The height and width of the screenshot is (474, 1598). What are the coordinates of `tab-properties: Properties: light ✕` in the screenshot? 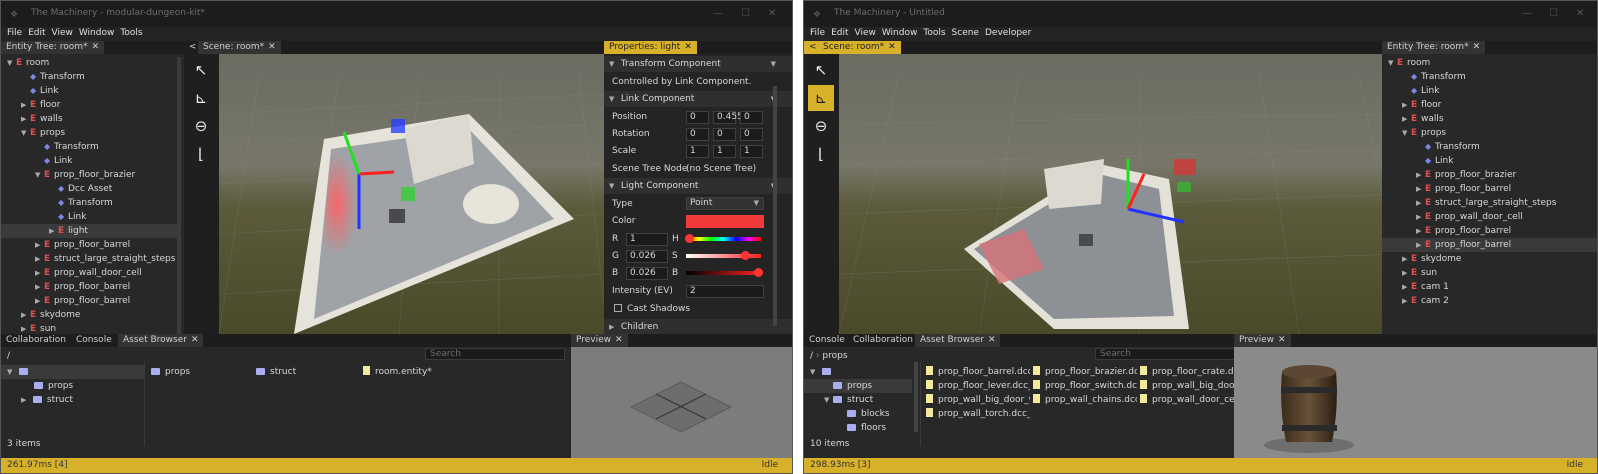 It's located at (650, 47).